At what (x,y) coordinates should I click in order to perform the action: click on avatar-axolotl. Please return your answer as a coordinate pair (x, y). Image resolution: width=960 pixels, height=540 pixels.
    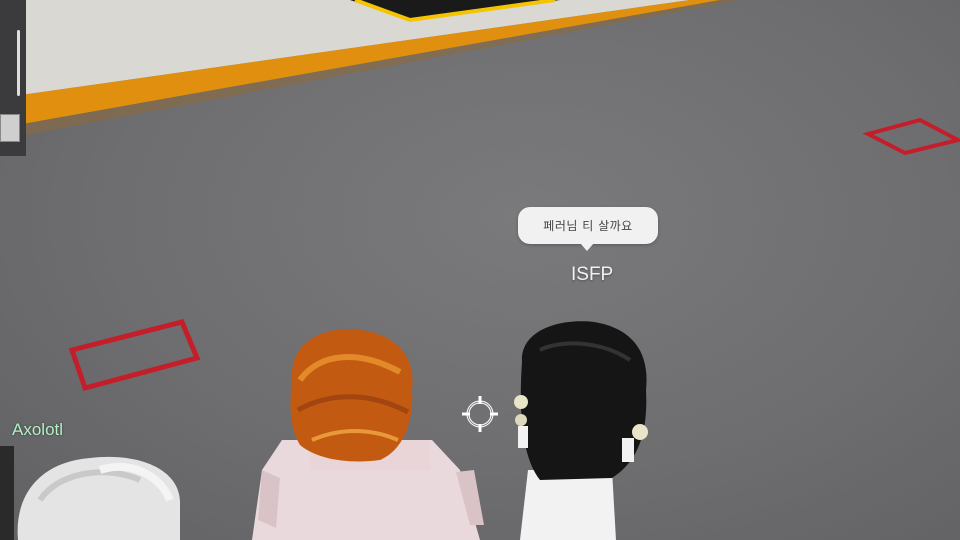
    Looking at the image, I should click on (90, 493).